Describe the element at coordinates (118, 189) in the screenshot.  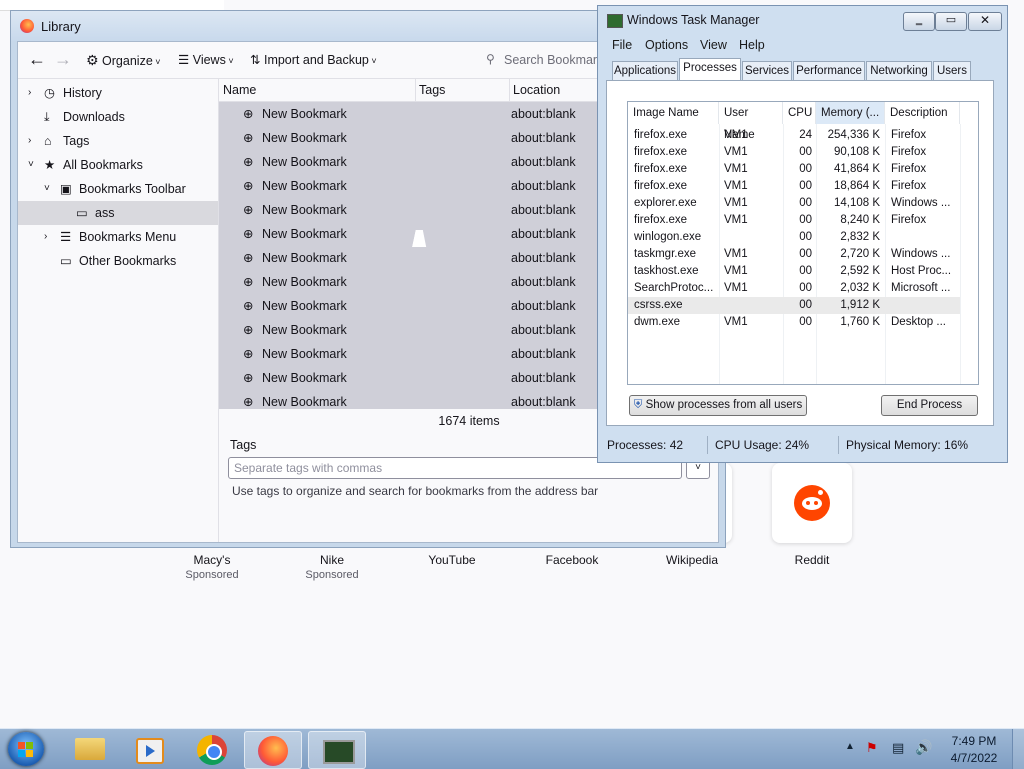
I see `tree-item-bookmarks-toolbar: ˅ ▣ Bookmarks Toolbar` at that location.